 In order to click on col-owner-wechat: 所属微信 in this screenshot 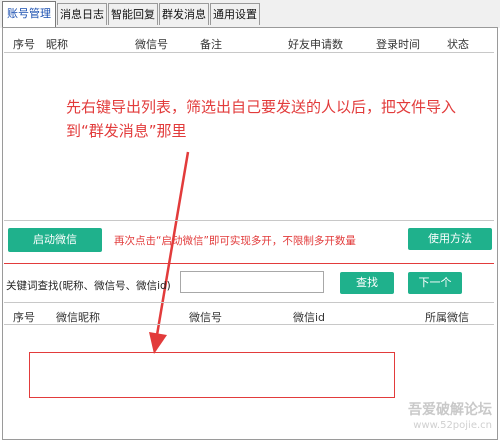, I will do `click(447, 317)`.